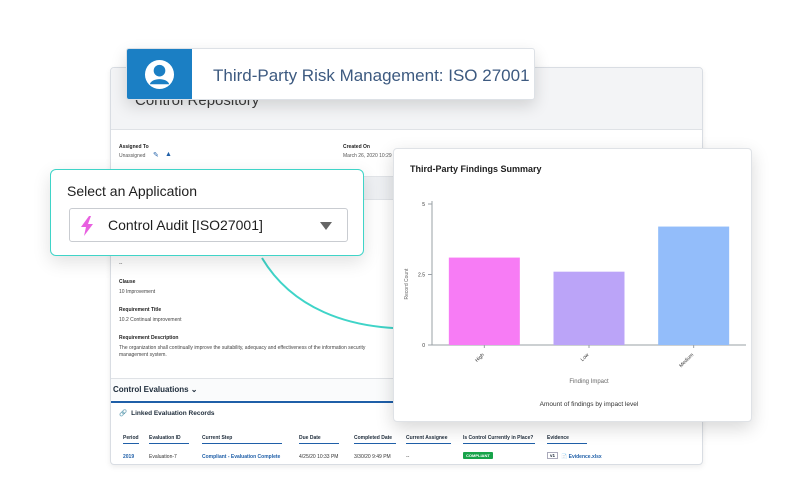  What do you see at coordinates (319, 457) in the screenshot?
I see `row-due-date: 4/25/20 10:33 PM` at bounding box center [319, 457].